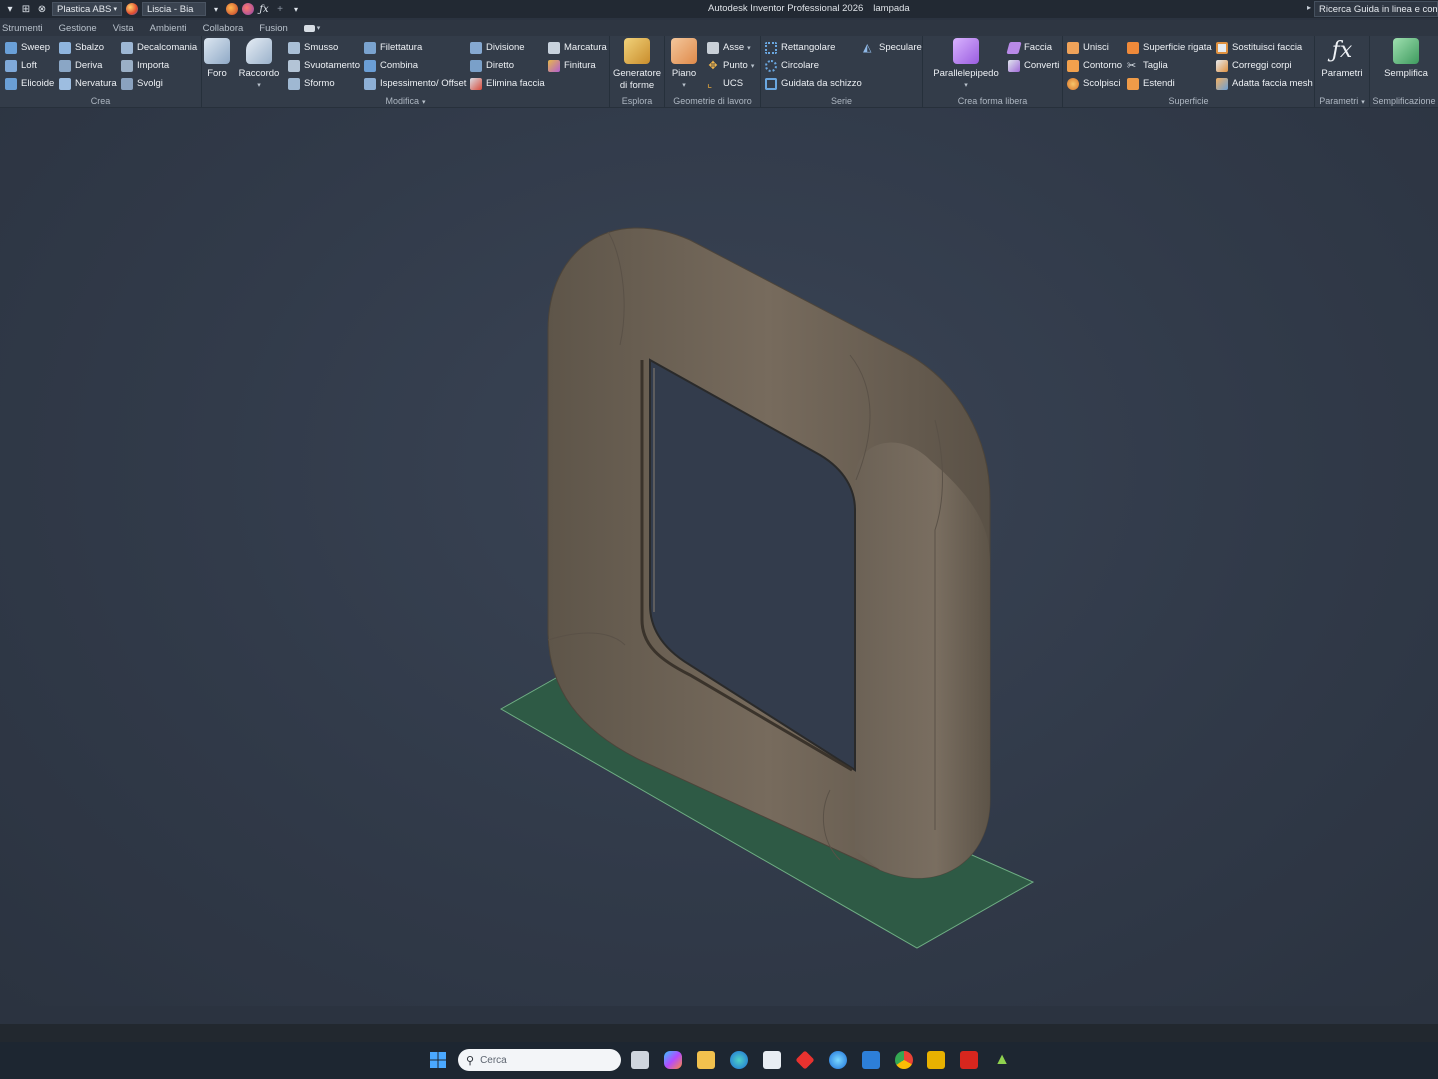  I want to click on svolgi-button: Svolgi, so click(142, 83).